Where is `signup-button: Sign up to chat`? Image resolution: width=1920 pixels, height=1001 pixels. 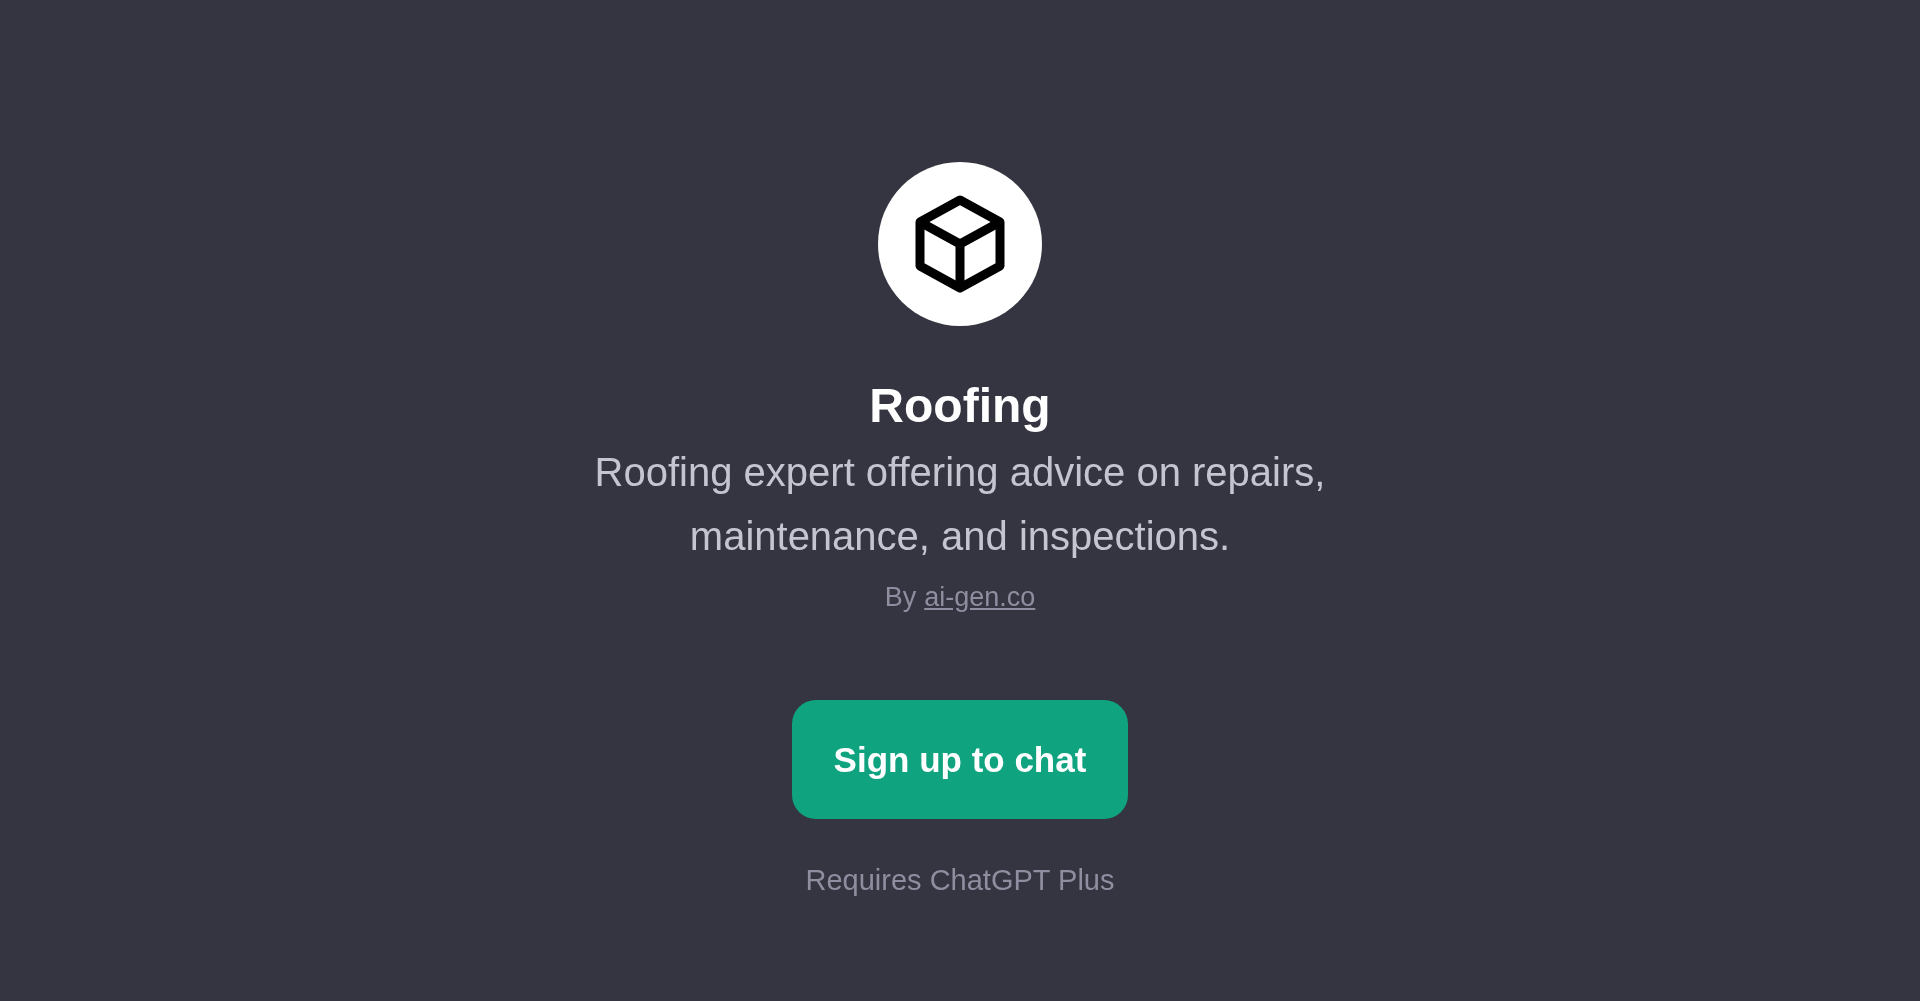
signup-button: Sign up to chat is located at coordinates (960, 759).